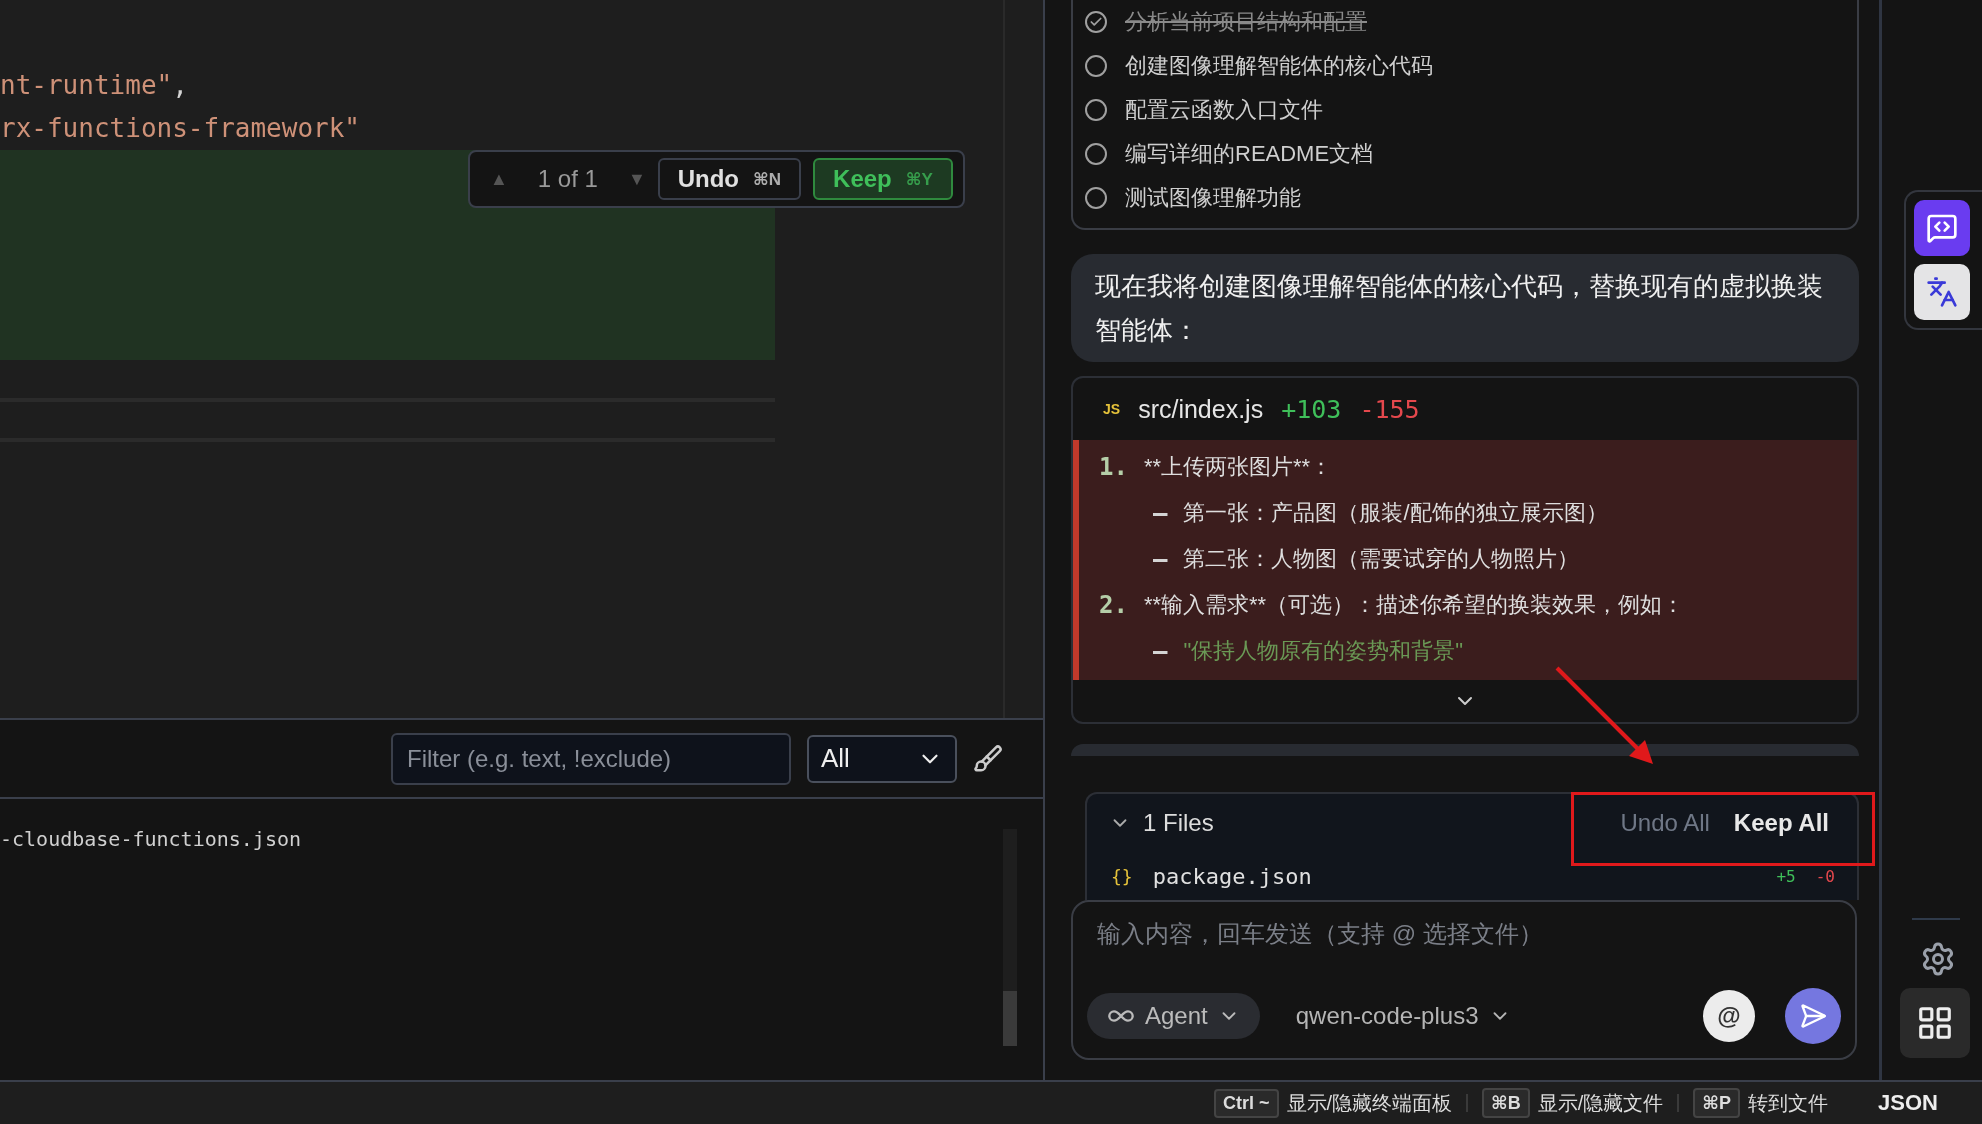  I want to click on chat-tool-button, so click(1942, 228).